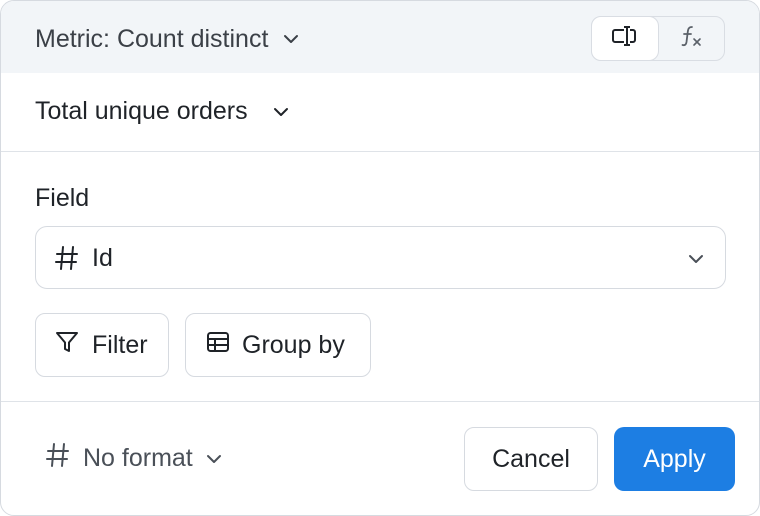 Image resolution: width=760 pixels, height=516 pixels. I want to click on field-mode-button, so click(625, 38).